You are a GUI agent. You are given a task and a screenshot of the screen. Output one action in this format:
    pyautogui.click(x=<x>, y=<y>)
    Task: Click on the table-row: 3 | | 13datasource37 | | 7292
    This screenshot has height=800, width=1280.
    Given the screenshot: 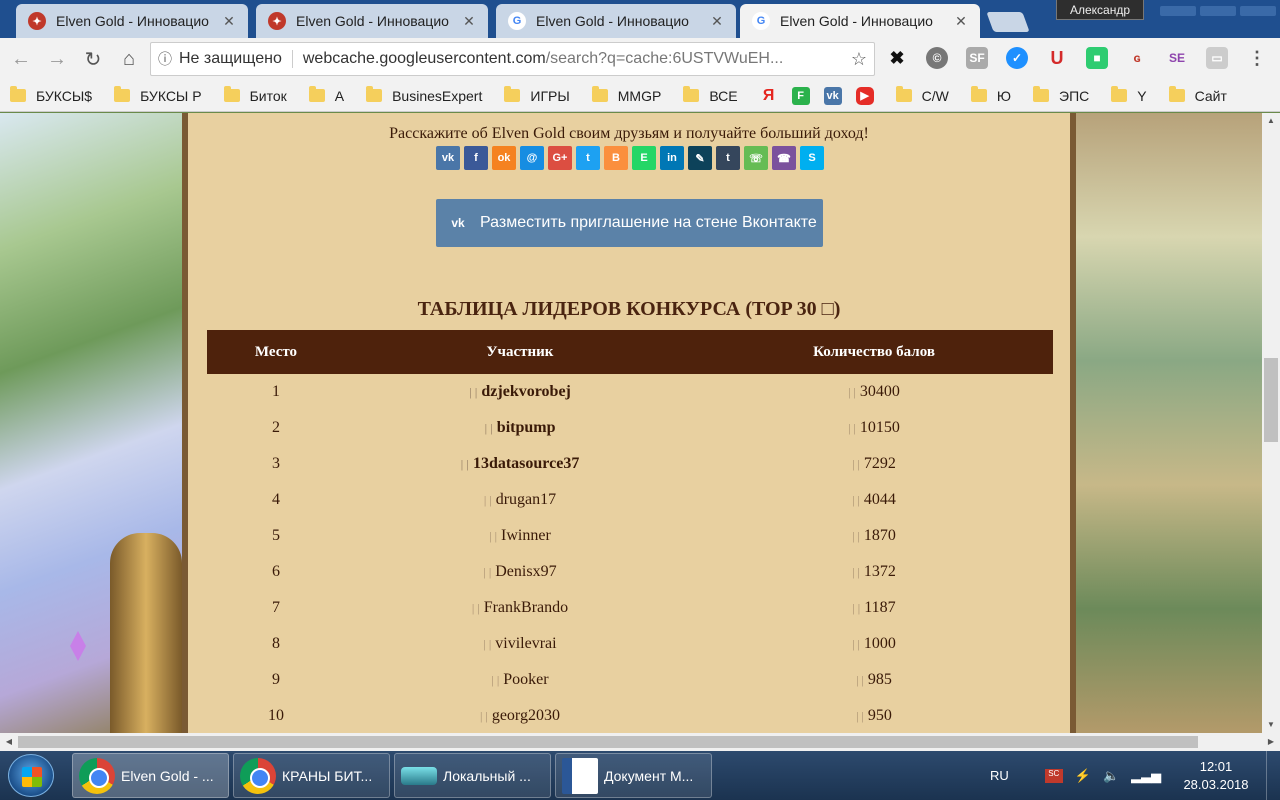 What is the action you would take?
    pyautogui.click(x=630, y=464)
    